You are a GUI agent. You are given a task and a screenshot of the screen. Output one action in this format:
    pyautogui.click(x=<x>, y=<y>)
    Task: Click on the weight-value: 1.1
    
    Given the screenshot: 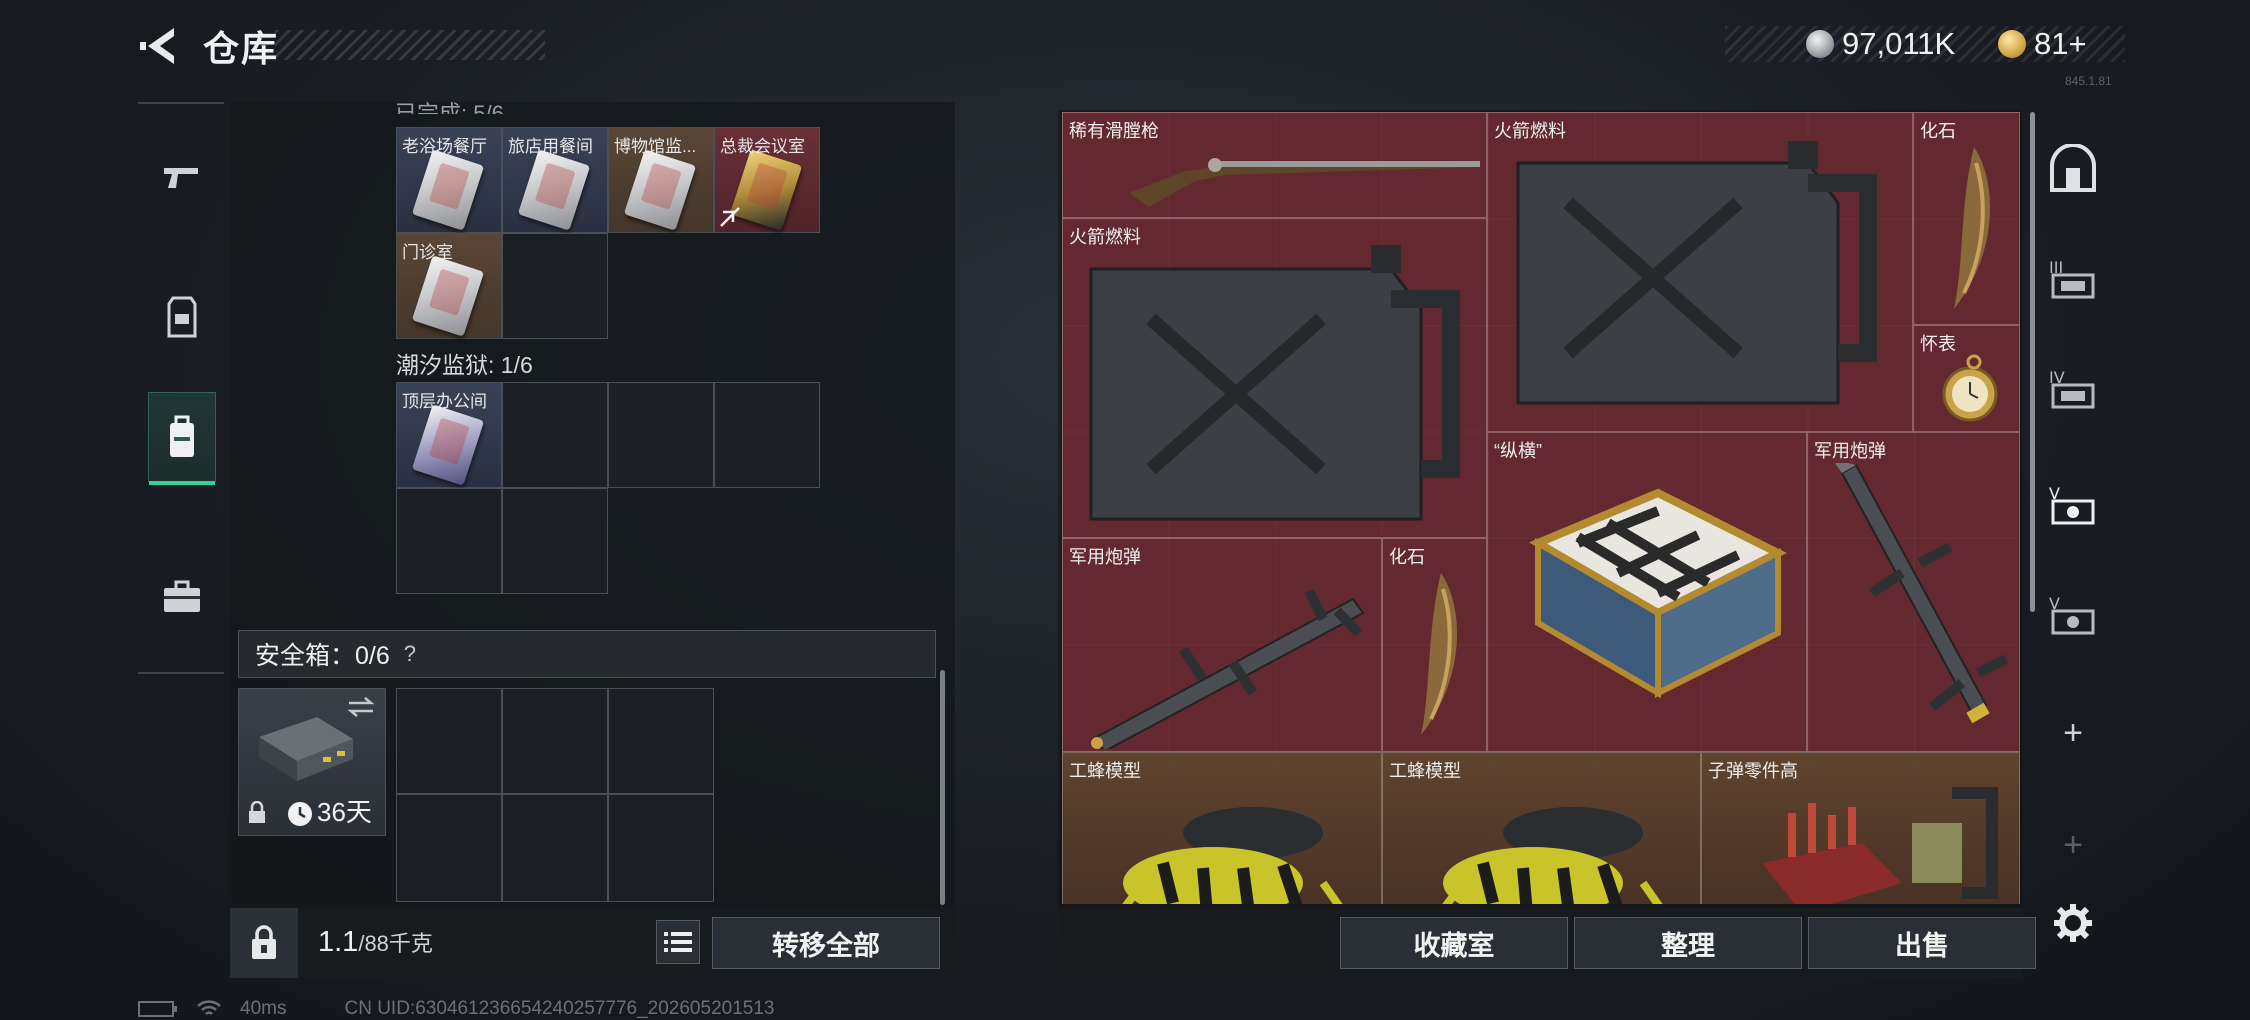 What is the action you would take?
    pyautogui.click(x=338, y=942)
    